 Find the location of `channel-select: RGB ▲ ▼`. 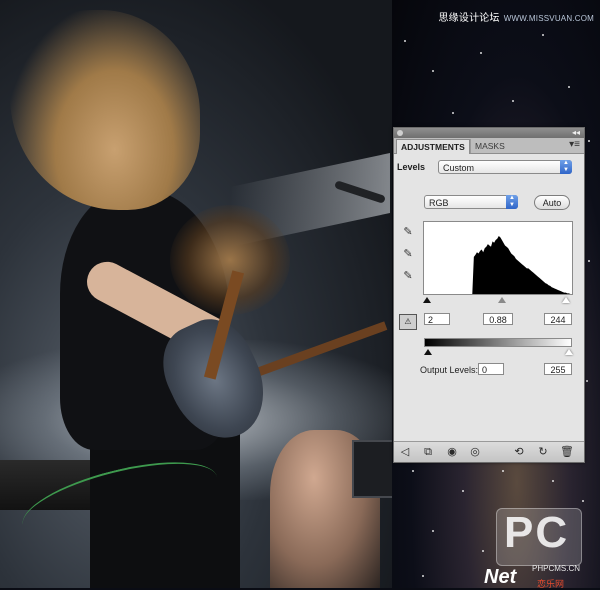

channel-select: RGB ▲ ▼ is located at coordinates (471, 202).